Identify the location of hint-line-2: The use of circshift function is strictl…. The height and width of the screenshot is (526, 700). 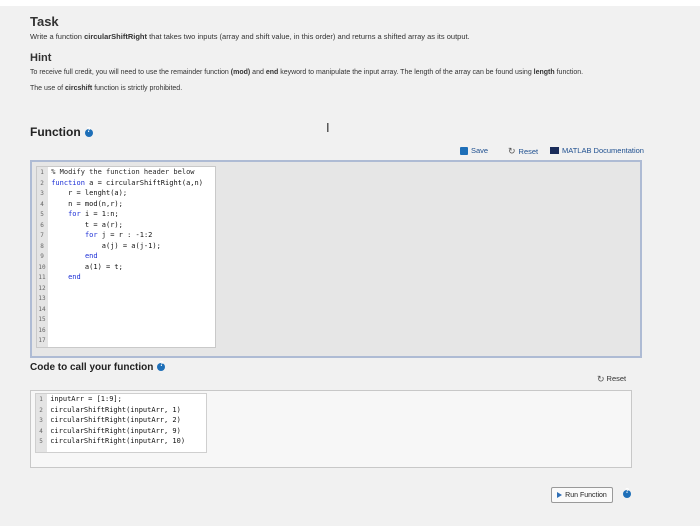
(106, 88).